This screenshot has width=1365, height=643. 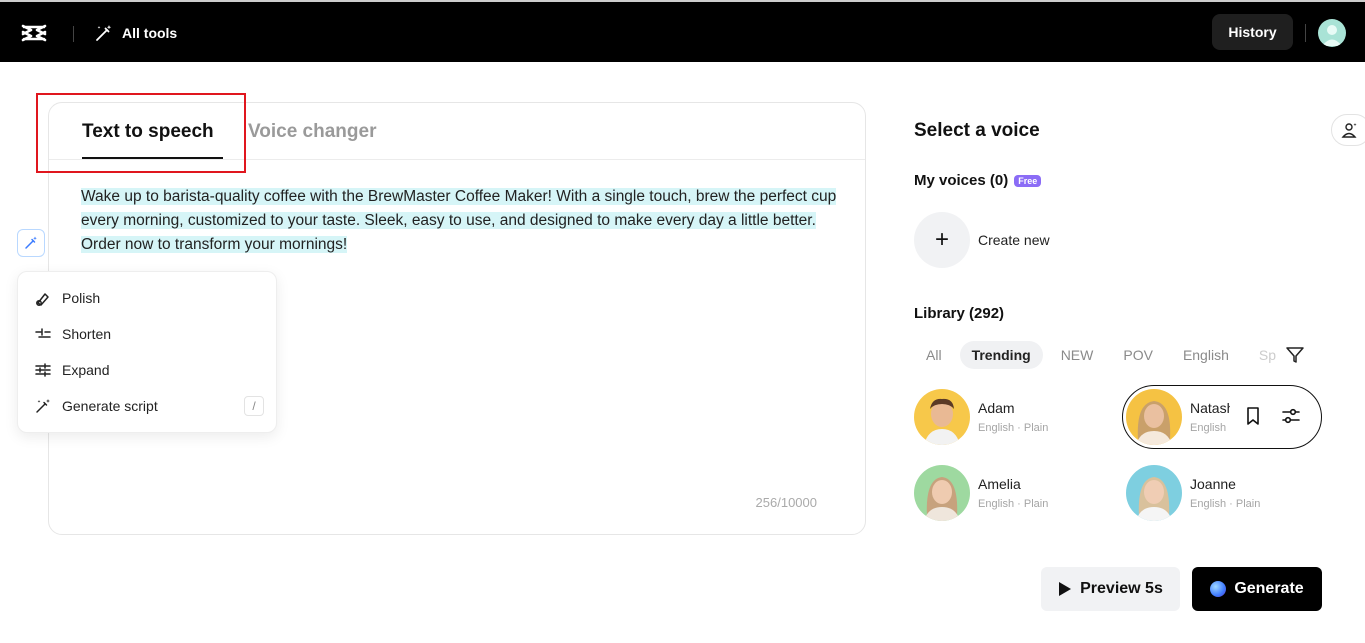 I want to click on preview-button: Preview 5s, so click(x=1110, y=589).